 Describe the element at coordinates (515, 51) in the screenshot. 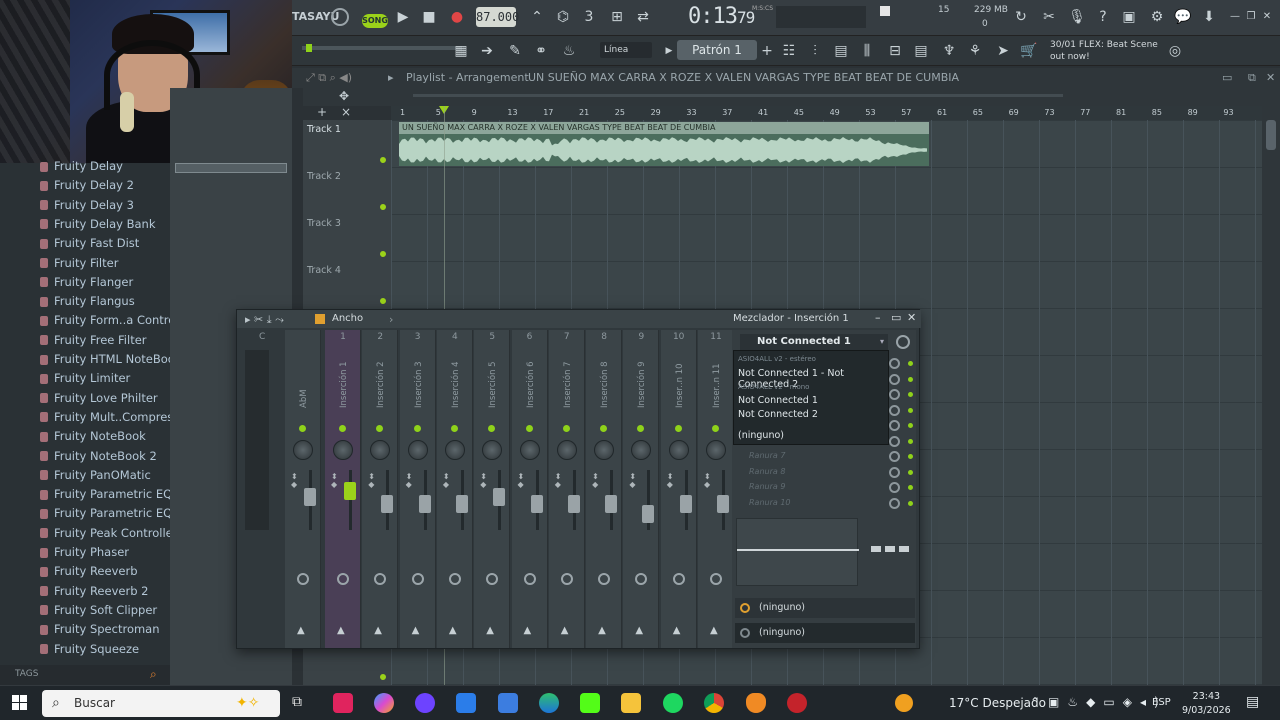

I see `pencil-icon: ✎` at that location.